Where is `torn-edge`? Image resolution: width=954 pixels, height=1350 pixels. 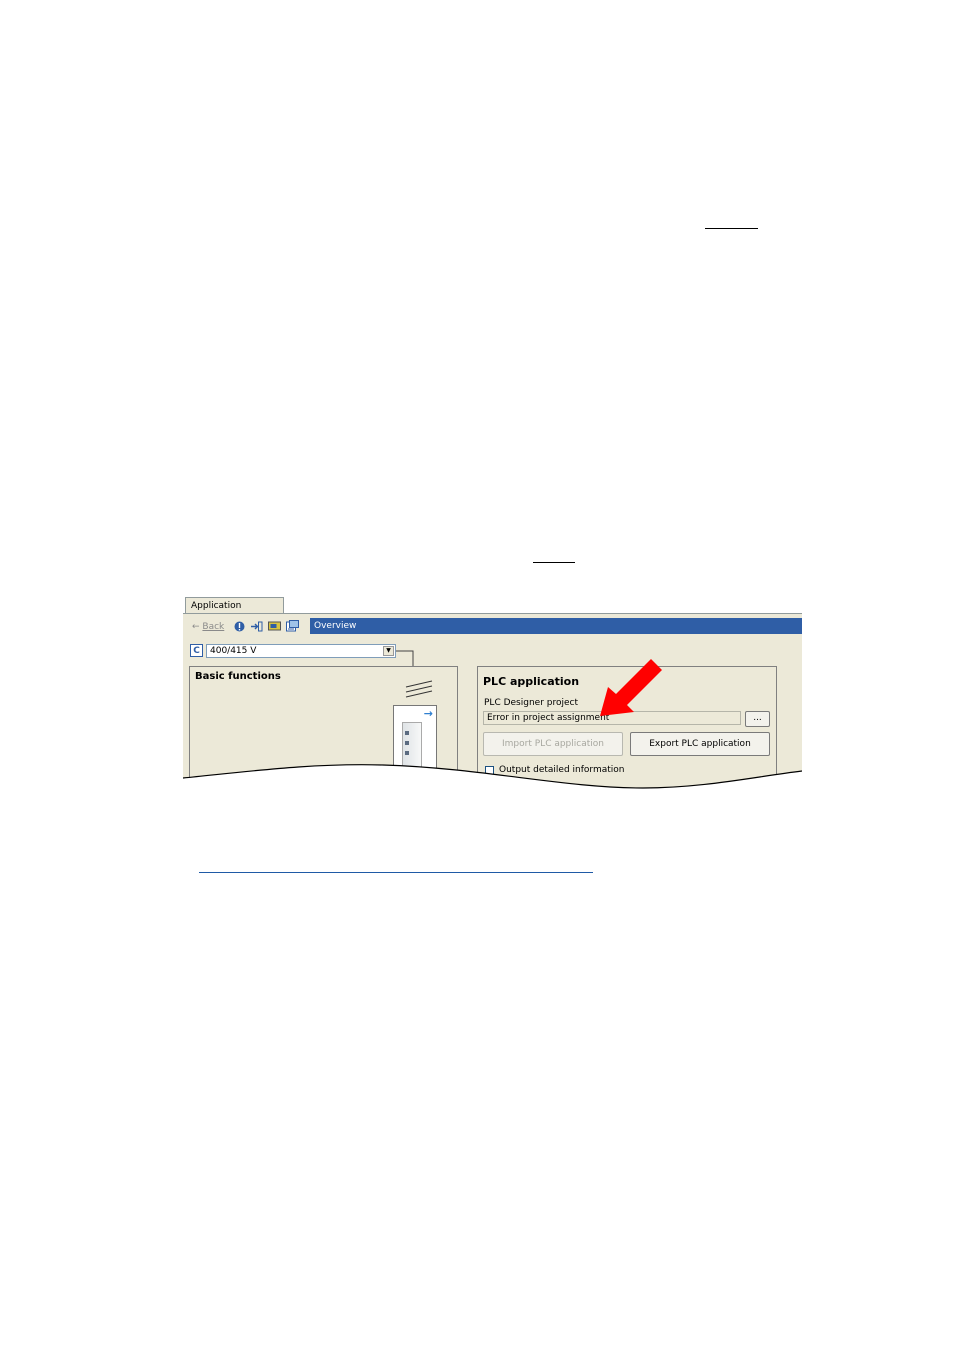 torn-edge is located at coordinates (492, 778).